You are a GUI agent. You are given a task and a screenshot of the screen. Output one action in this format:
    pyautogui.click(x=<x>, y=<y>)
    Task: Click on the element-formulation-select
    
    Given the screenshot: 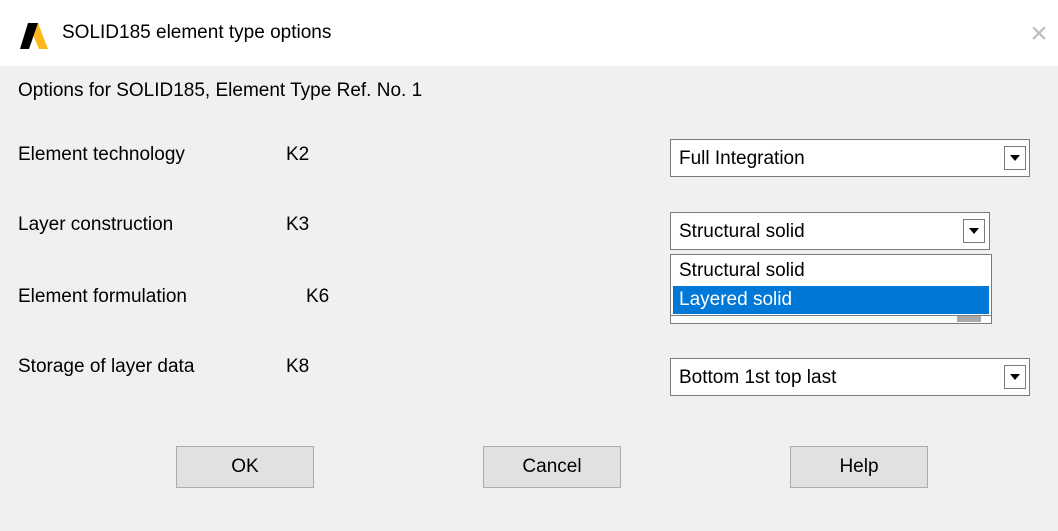 What is the action you would take?
    pyautogui.click(x=831, y=320)
    